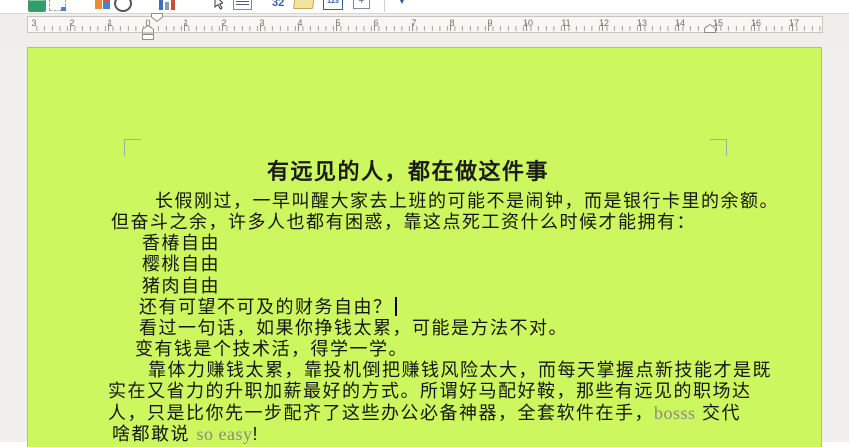  I want to click on body-text-line: 长假刚过，一早叫醒大家去上班的可能不是闹钟，而是银行卡里的余额。, so click(467, 201).